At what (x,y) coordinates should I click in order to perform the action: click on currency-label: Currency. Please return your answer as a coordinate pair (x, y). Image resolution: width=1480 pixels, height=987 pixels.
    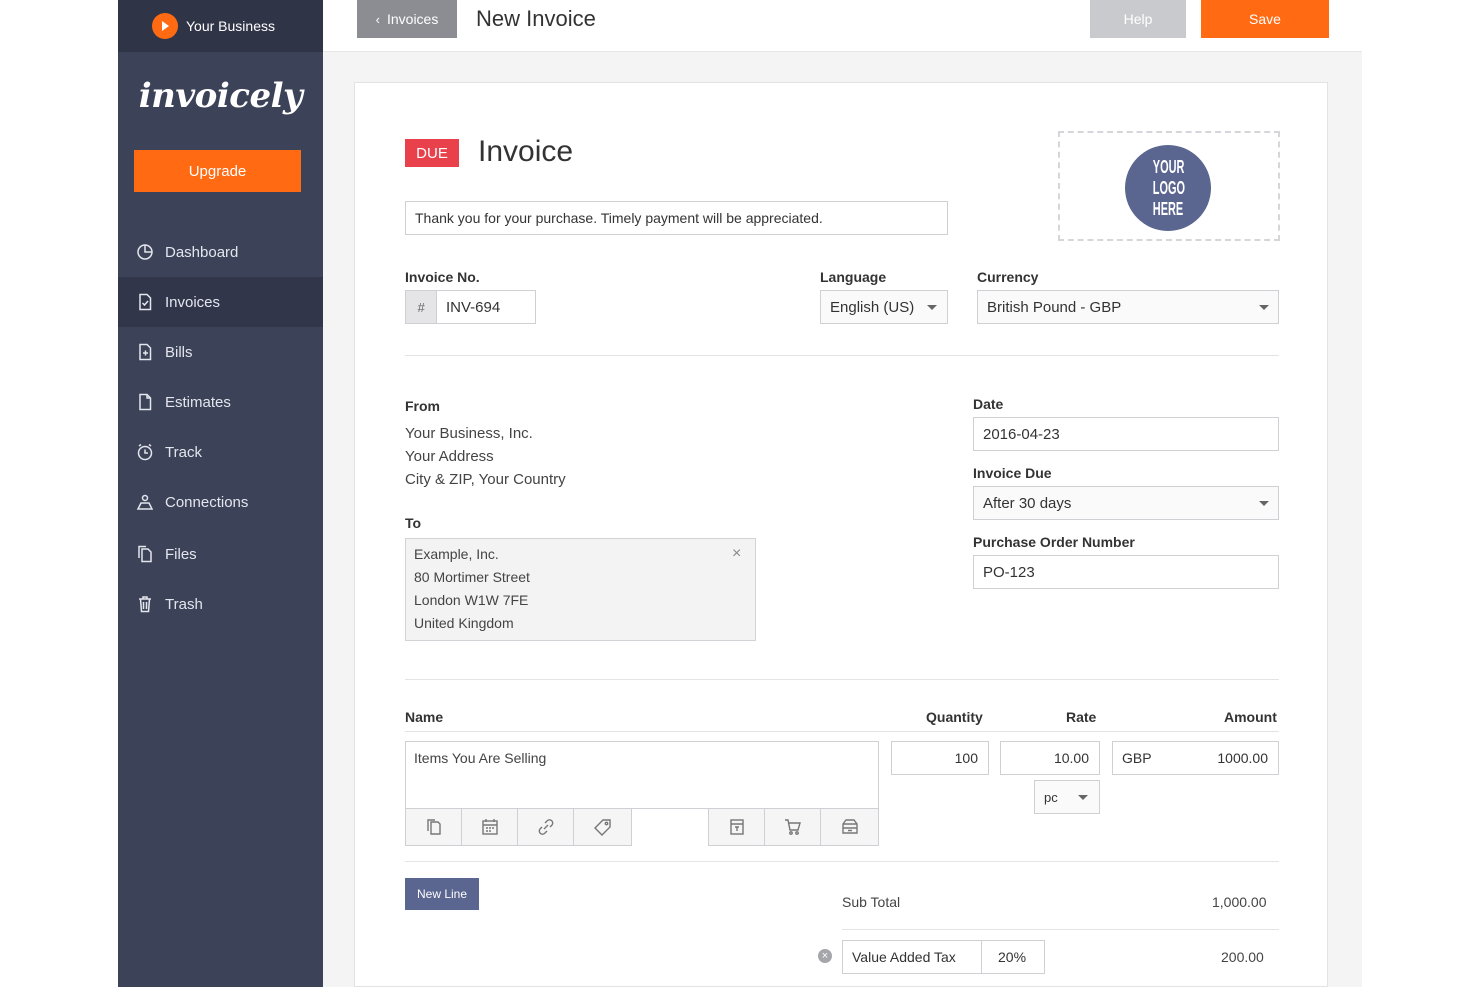
    Looking at the image, I should click on (1008, 277).